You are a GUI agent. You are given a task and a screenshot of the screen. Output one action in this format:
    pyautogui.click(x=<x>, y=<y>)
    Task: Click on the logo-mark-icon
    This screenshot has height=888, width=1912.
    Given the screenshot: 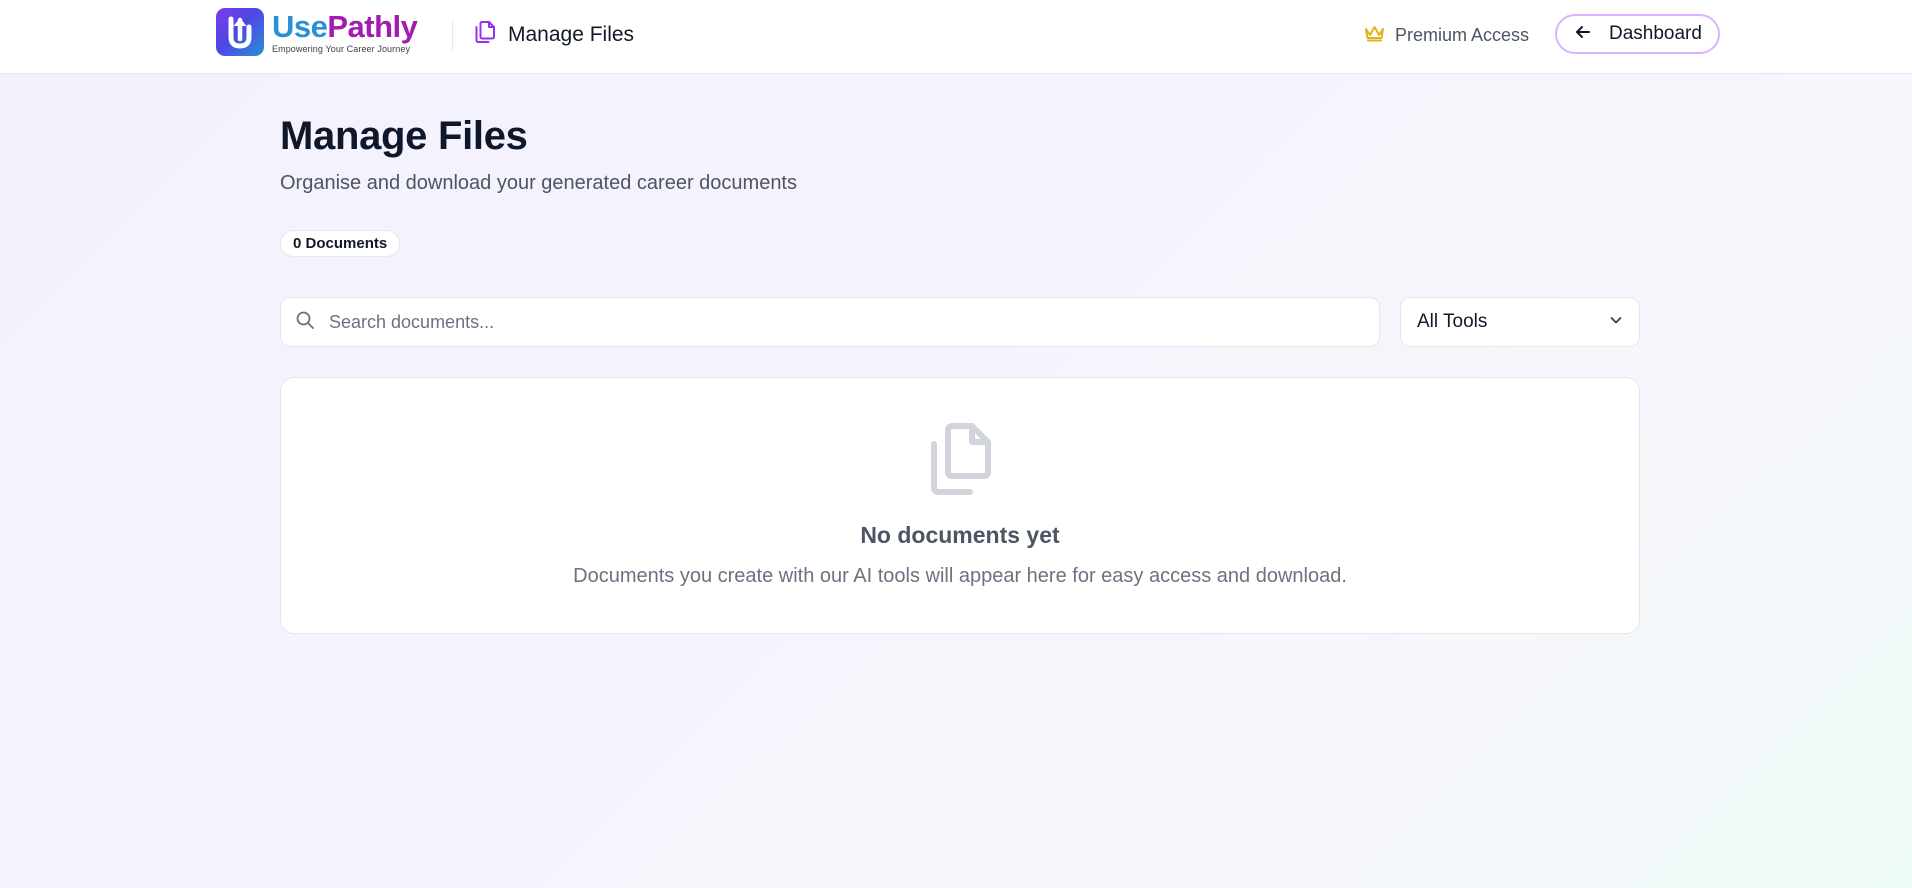 What is the action you would take?
    pyautogui.click(x=240, y=32)
    